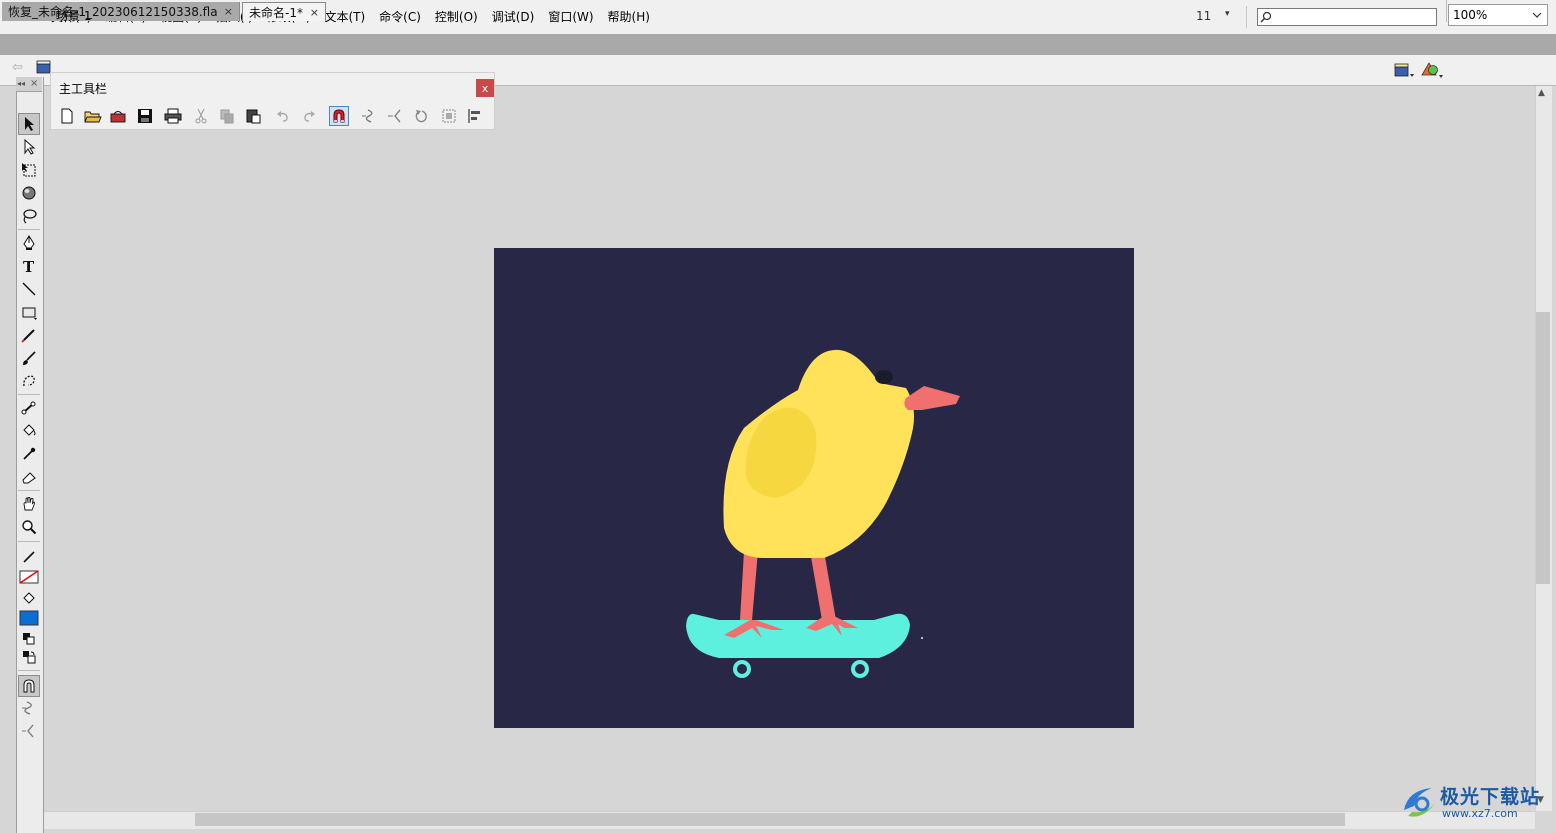 This screenshot has width=1556, height=833. What do you see at coordinates (513, 17) in the screenshot?
I see `menu-debug: 调试(D)` at bounding box center [513, 17].